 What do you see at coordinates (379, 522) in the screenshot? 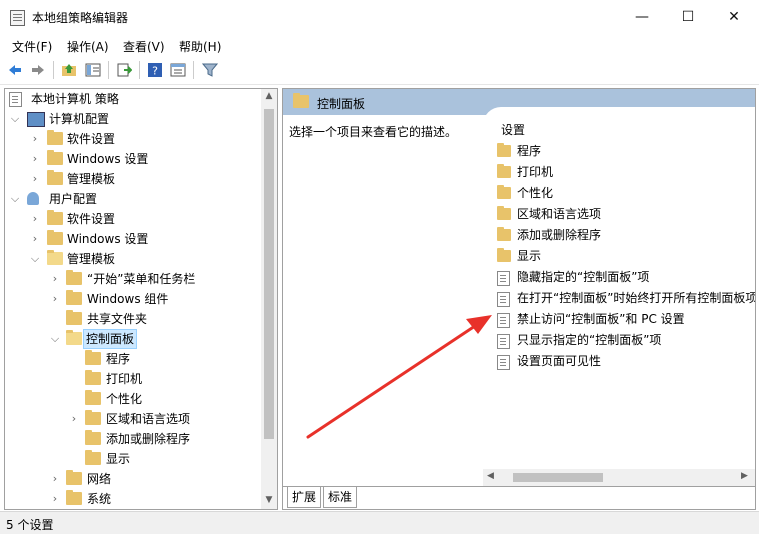
I see `status-bar: 5 个设置` at bounding box center [379, 522].